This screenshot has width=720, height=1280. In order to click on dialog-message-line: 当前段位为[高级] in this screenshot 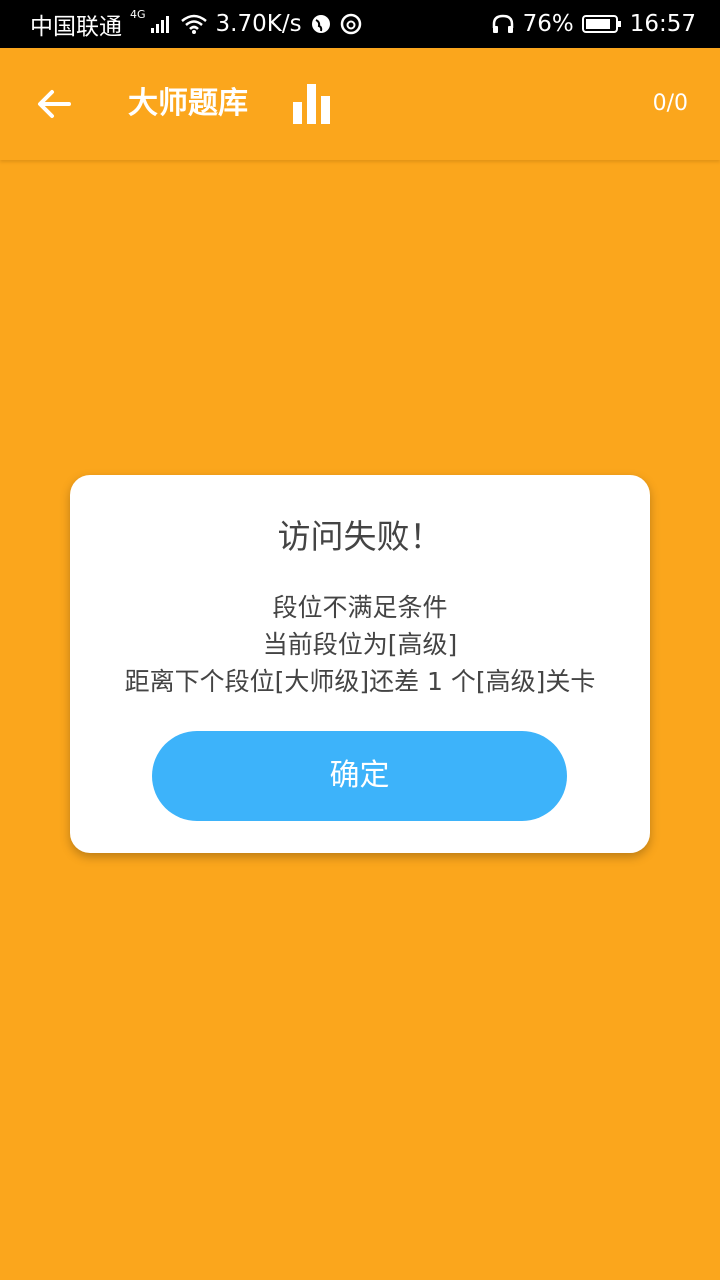, I will do `click(360, 644)`.